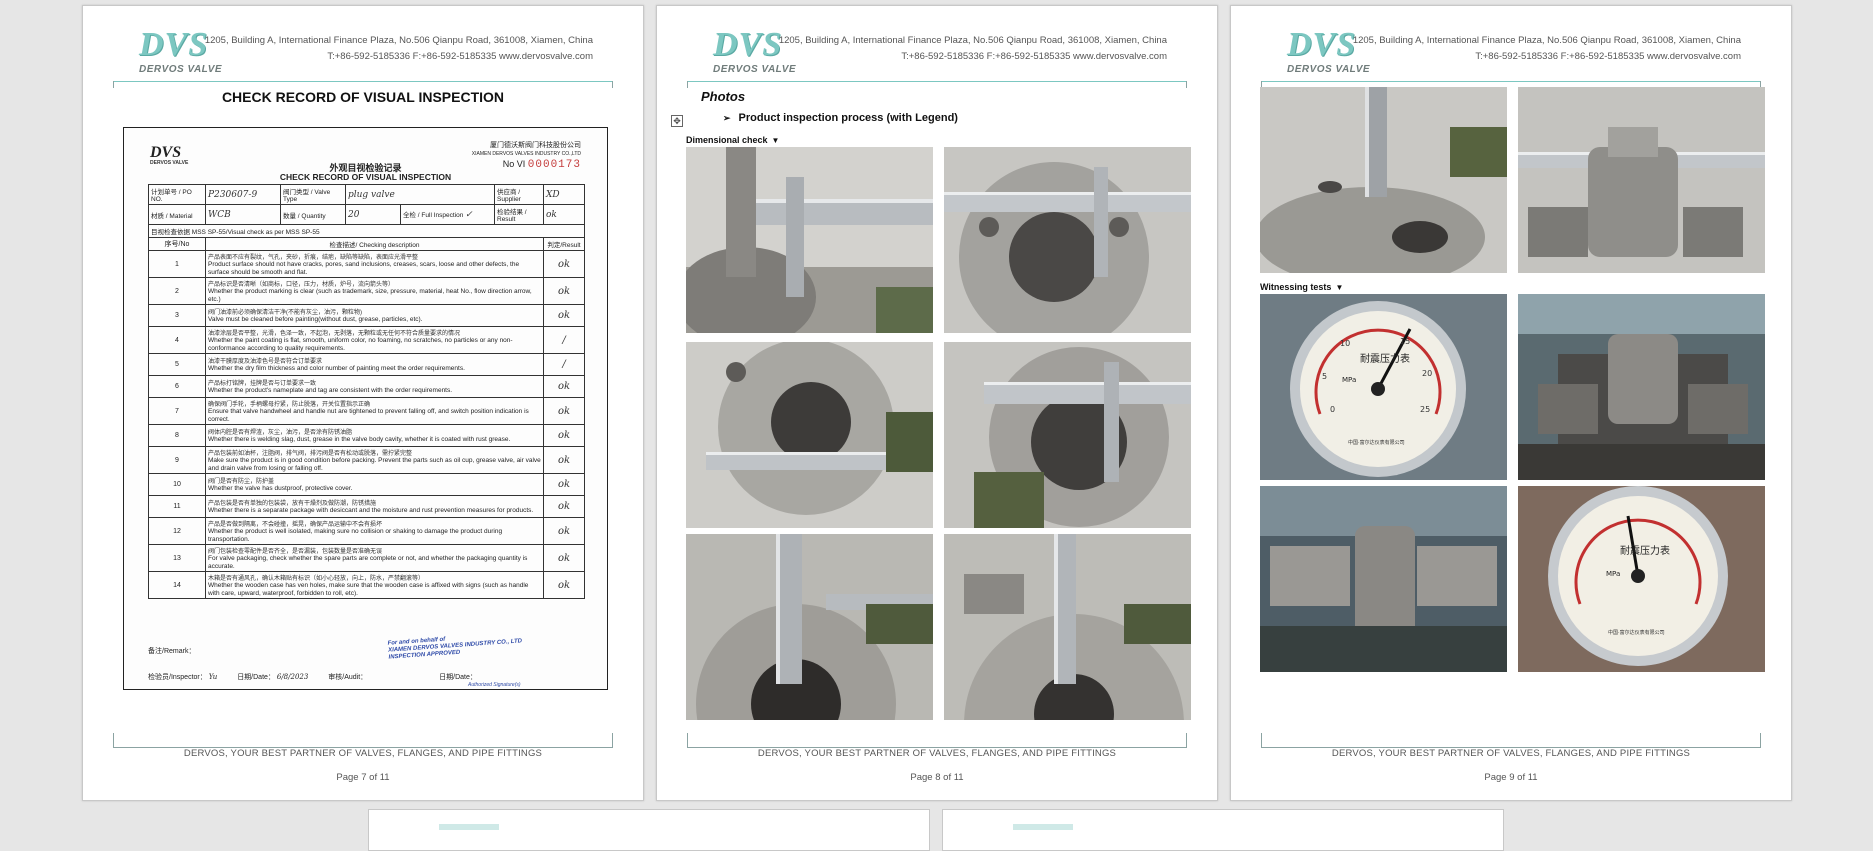 This screenshot has width=1873, height=851. What do you see at coordinates (313, 214) in the screenshot?
I see `quantity-label: 数量 / Quantity` at bounding box center [313, 214].